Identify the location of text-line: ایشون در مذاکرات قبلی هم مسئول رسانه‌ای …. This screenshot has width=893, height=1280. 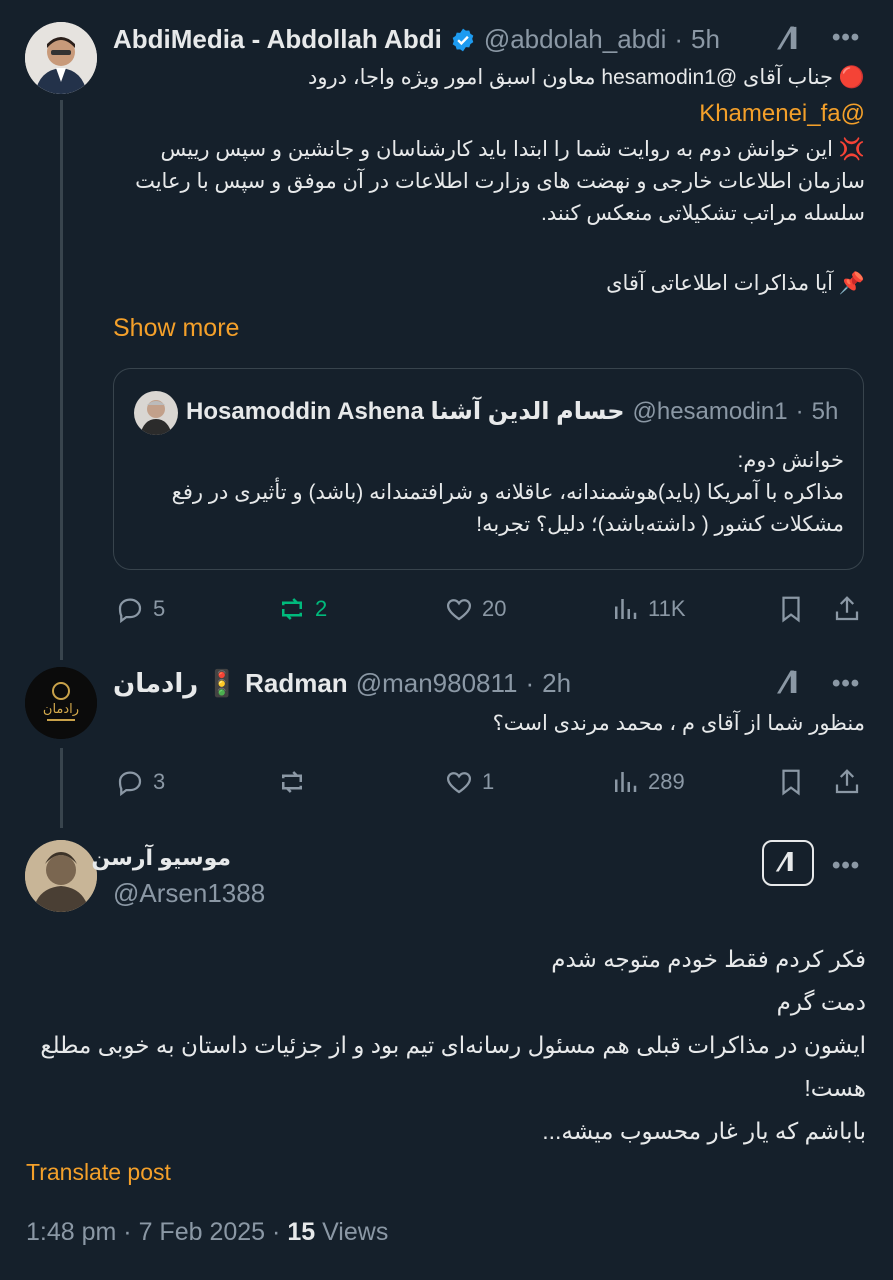
(453, 1045).